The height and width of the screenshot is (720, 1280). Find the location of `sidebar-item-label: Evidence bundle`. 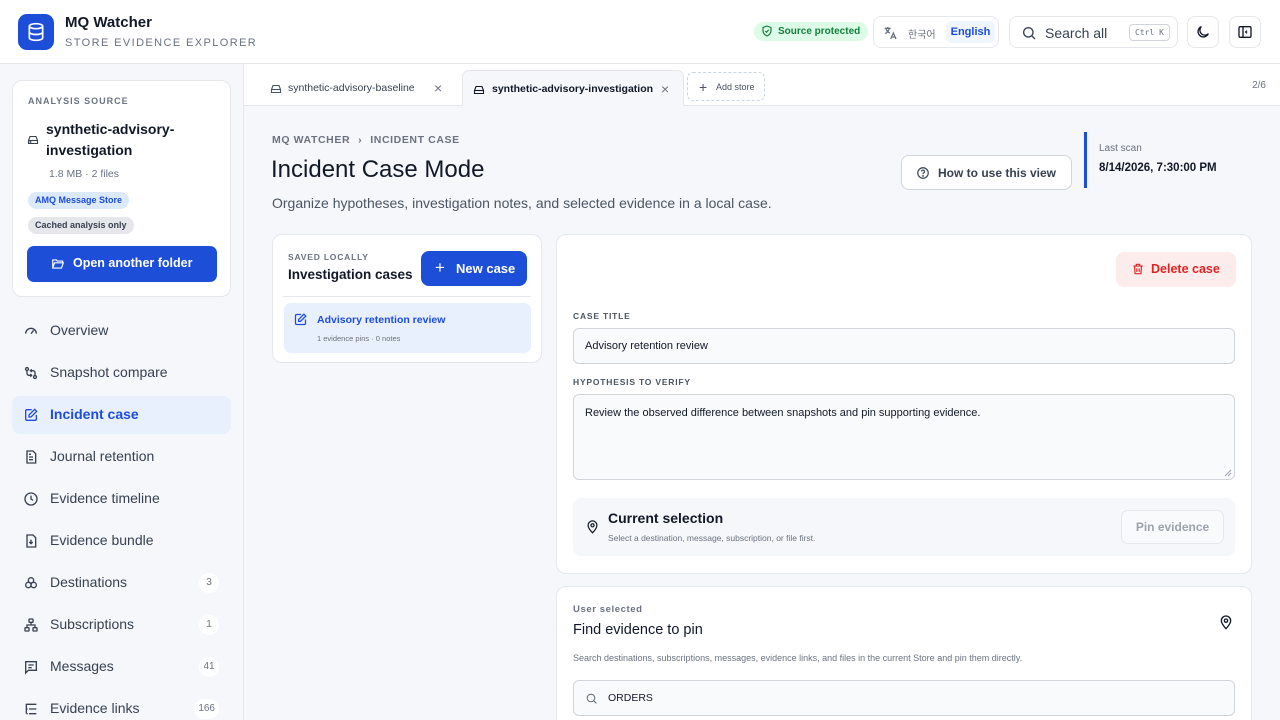

sidebar-item-label: Evidence bundle is located at coordinates (102, 540).